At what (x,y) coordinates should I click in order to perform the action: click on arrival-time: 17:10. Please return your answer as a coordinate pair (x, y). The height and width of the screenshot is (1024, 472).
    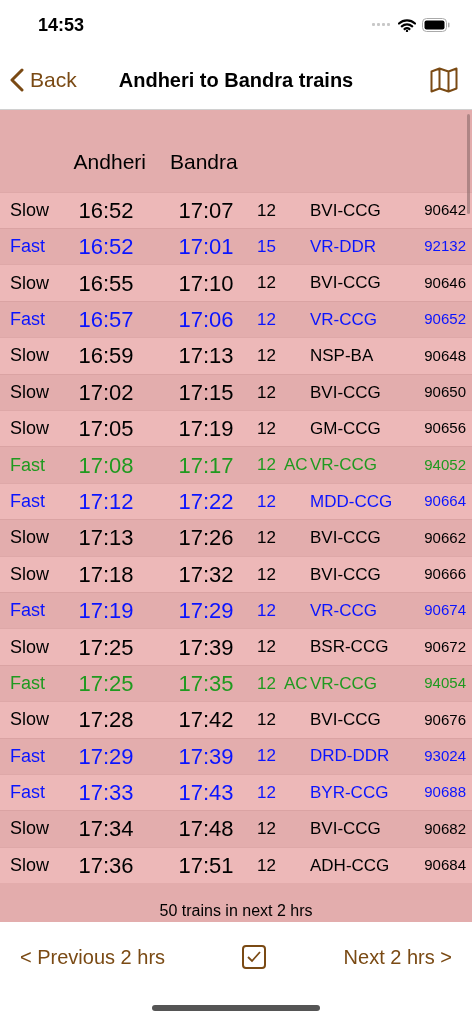
    Looking at the image, I should click on (206, 283).